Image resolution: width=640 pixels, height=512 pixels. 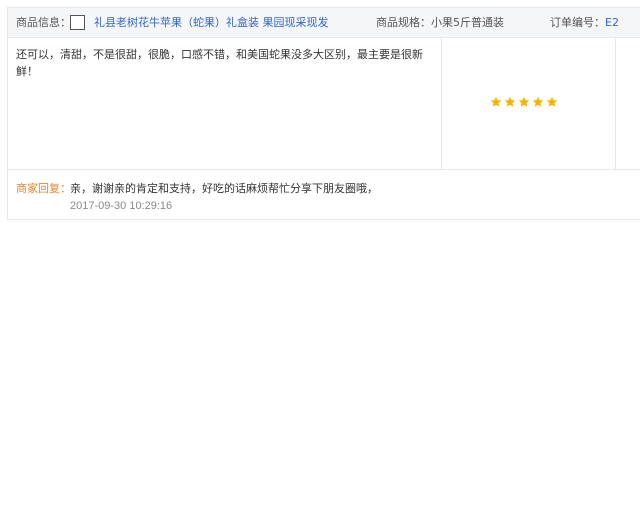 I want to click on reply-text: 亲，谢谢亲的肯定和支持，好吃的话麻烦帮忙分享下朋友圈哦，, so click(x=224, y=188).